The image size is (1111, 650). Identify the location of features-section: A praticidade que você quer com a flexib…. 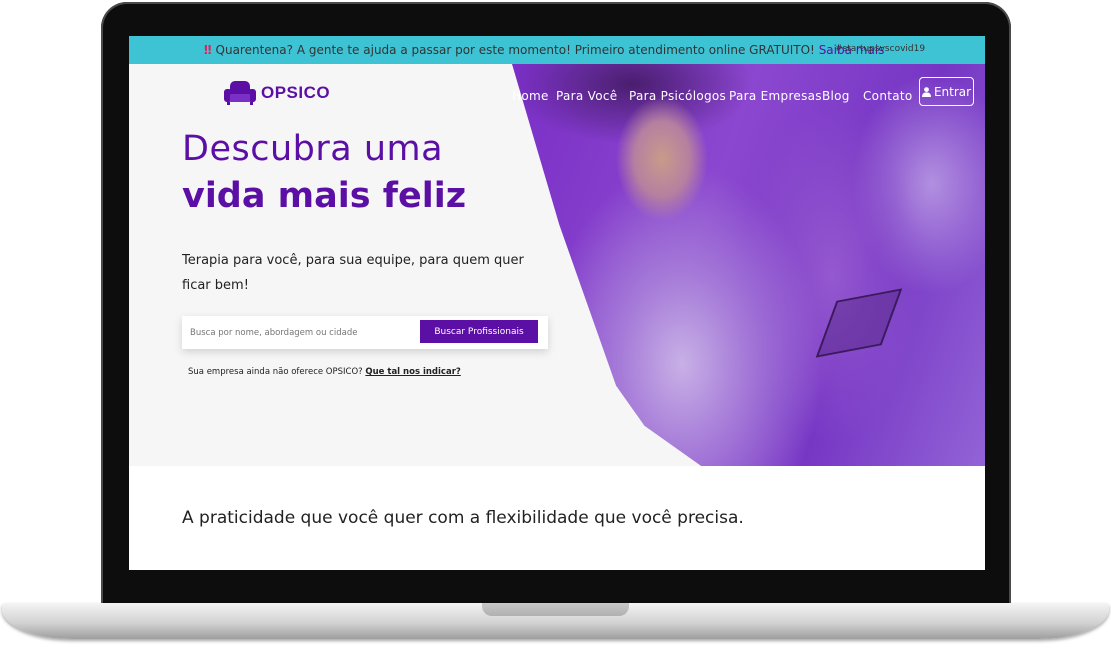
(557, 518).